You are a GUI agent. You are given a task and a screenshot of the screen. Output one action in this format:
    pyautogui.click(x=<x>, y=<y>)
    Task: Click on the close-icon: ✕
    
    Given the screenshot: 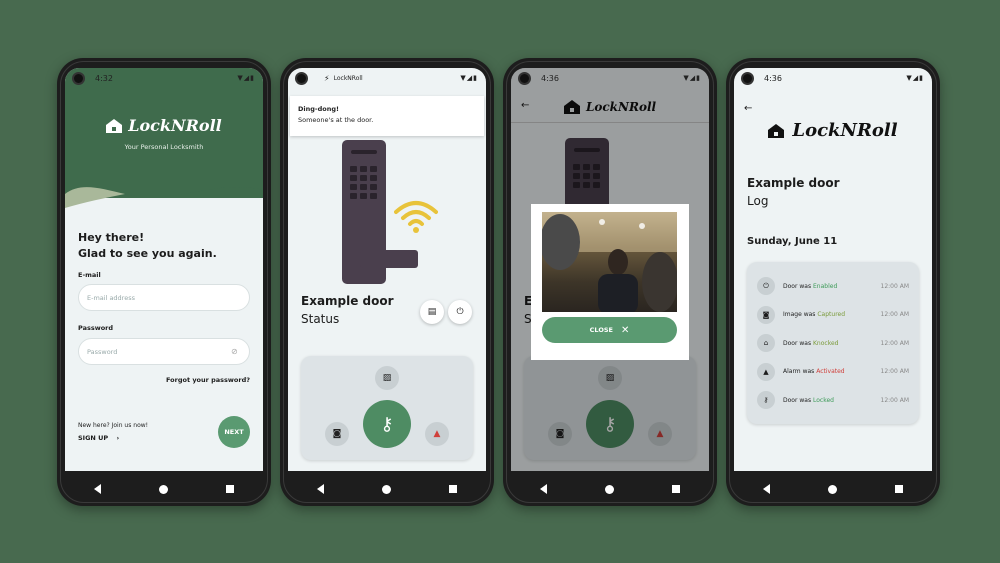 What is the action you would take?
    pyautogui.click(x=625, y=330)
    